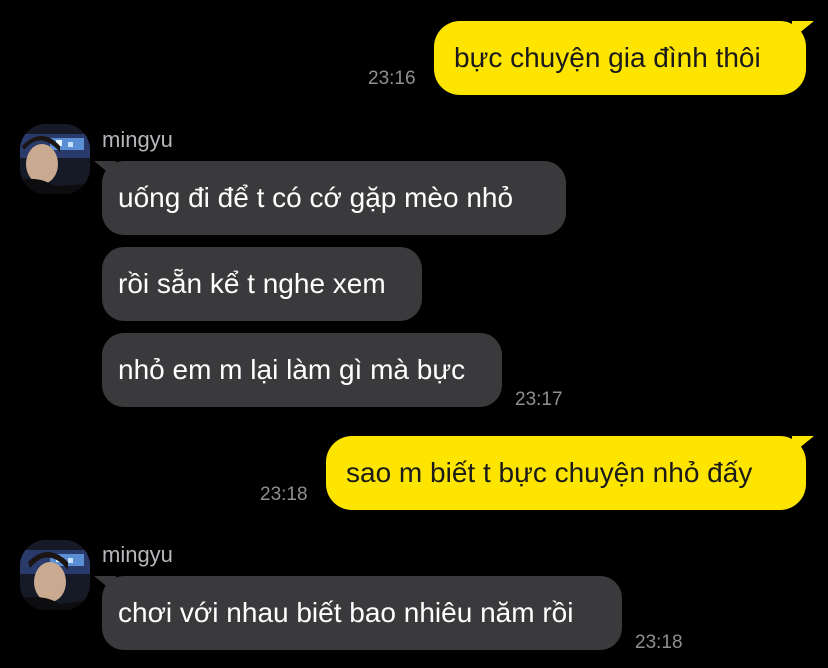  Describe the element at coordinates (539, 399) in the screenshot. I see `message-timestamp: 23:17` at that location.